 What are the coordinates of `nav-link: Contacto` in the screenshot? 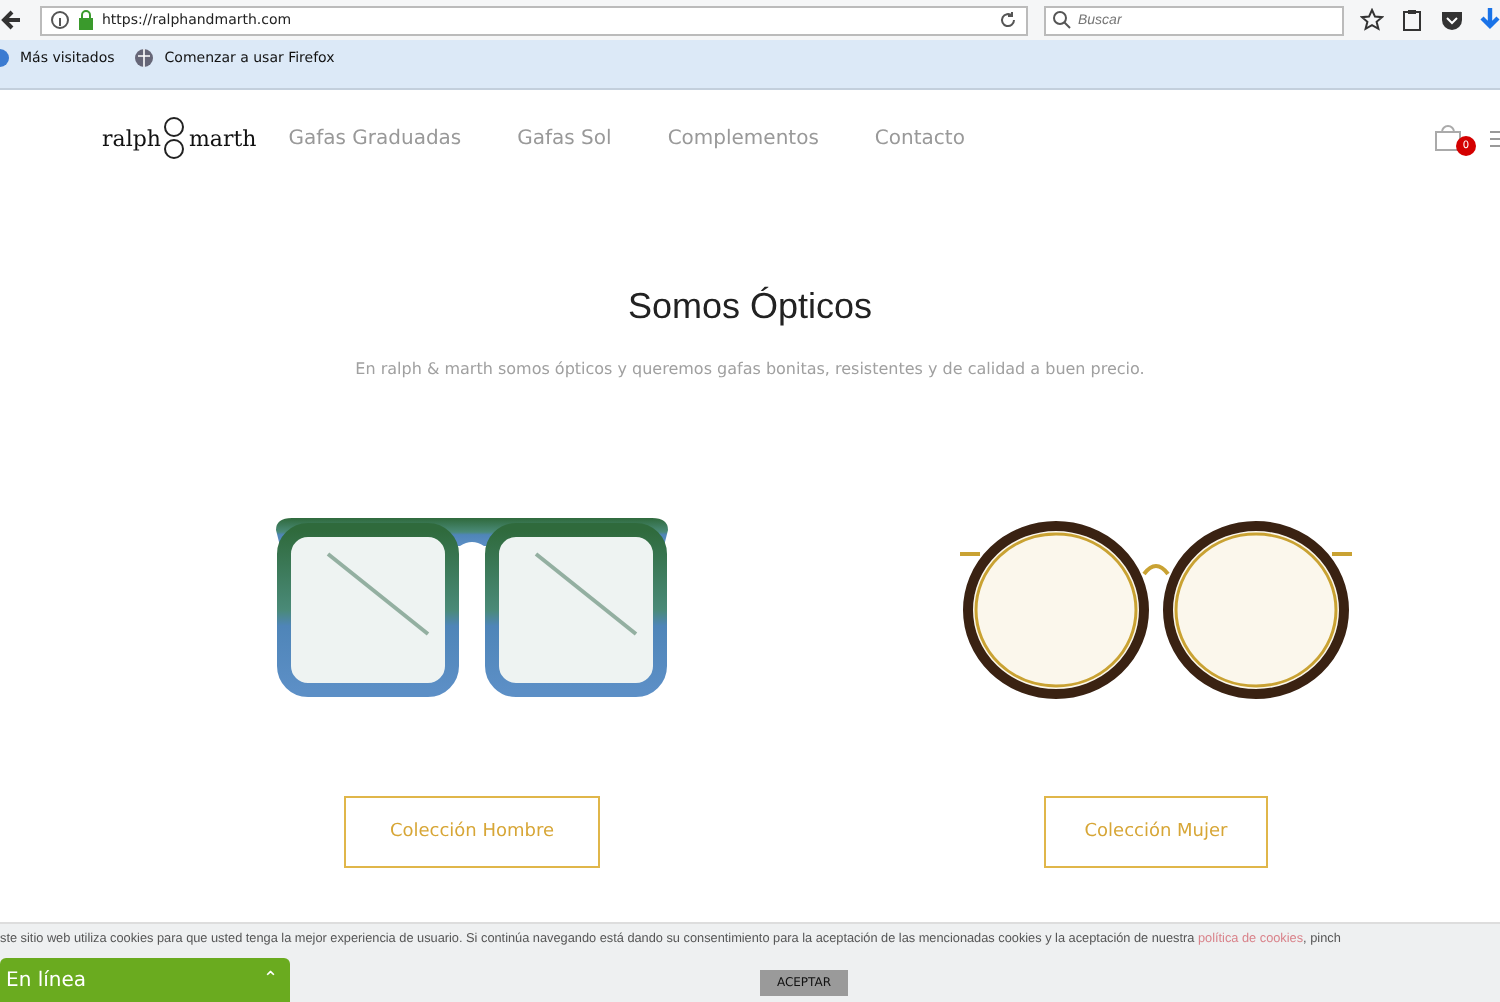 It's located at (919, 138).